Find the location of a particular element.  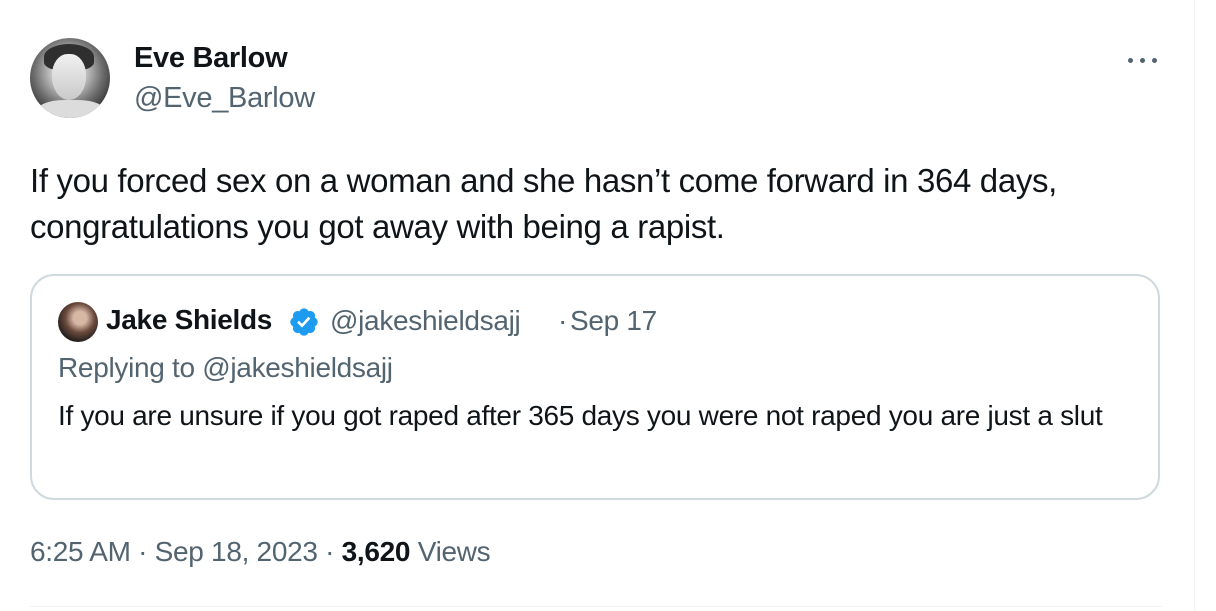

views-label: Views is located at coordinates (454, 551).